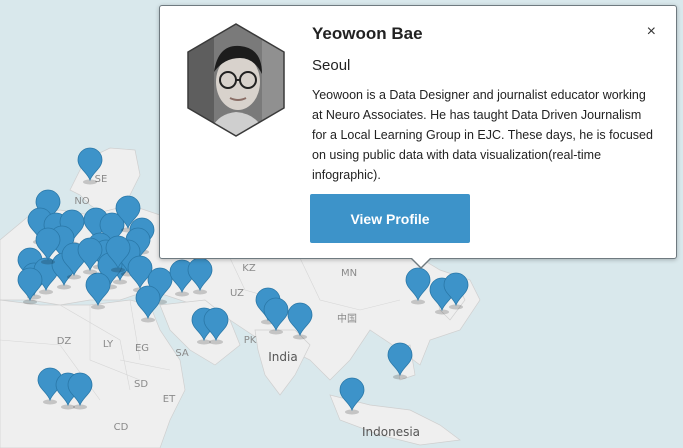 This screenshot has width=683, height=448. What do you see at coordinates (101, 179) in the screenshot?
I see `country-label: SE` at bounding box center [101, 179].